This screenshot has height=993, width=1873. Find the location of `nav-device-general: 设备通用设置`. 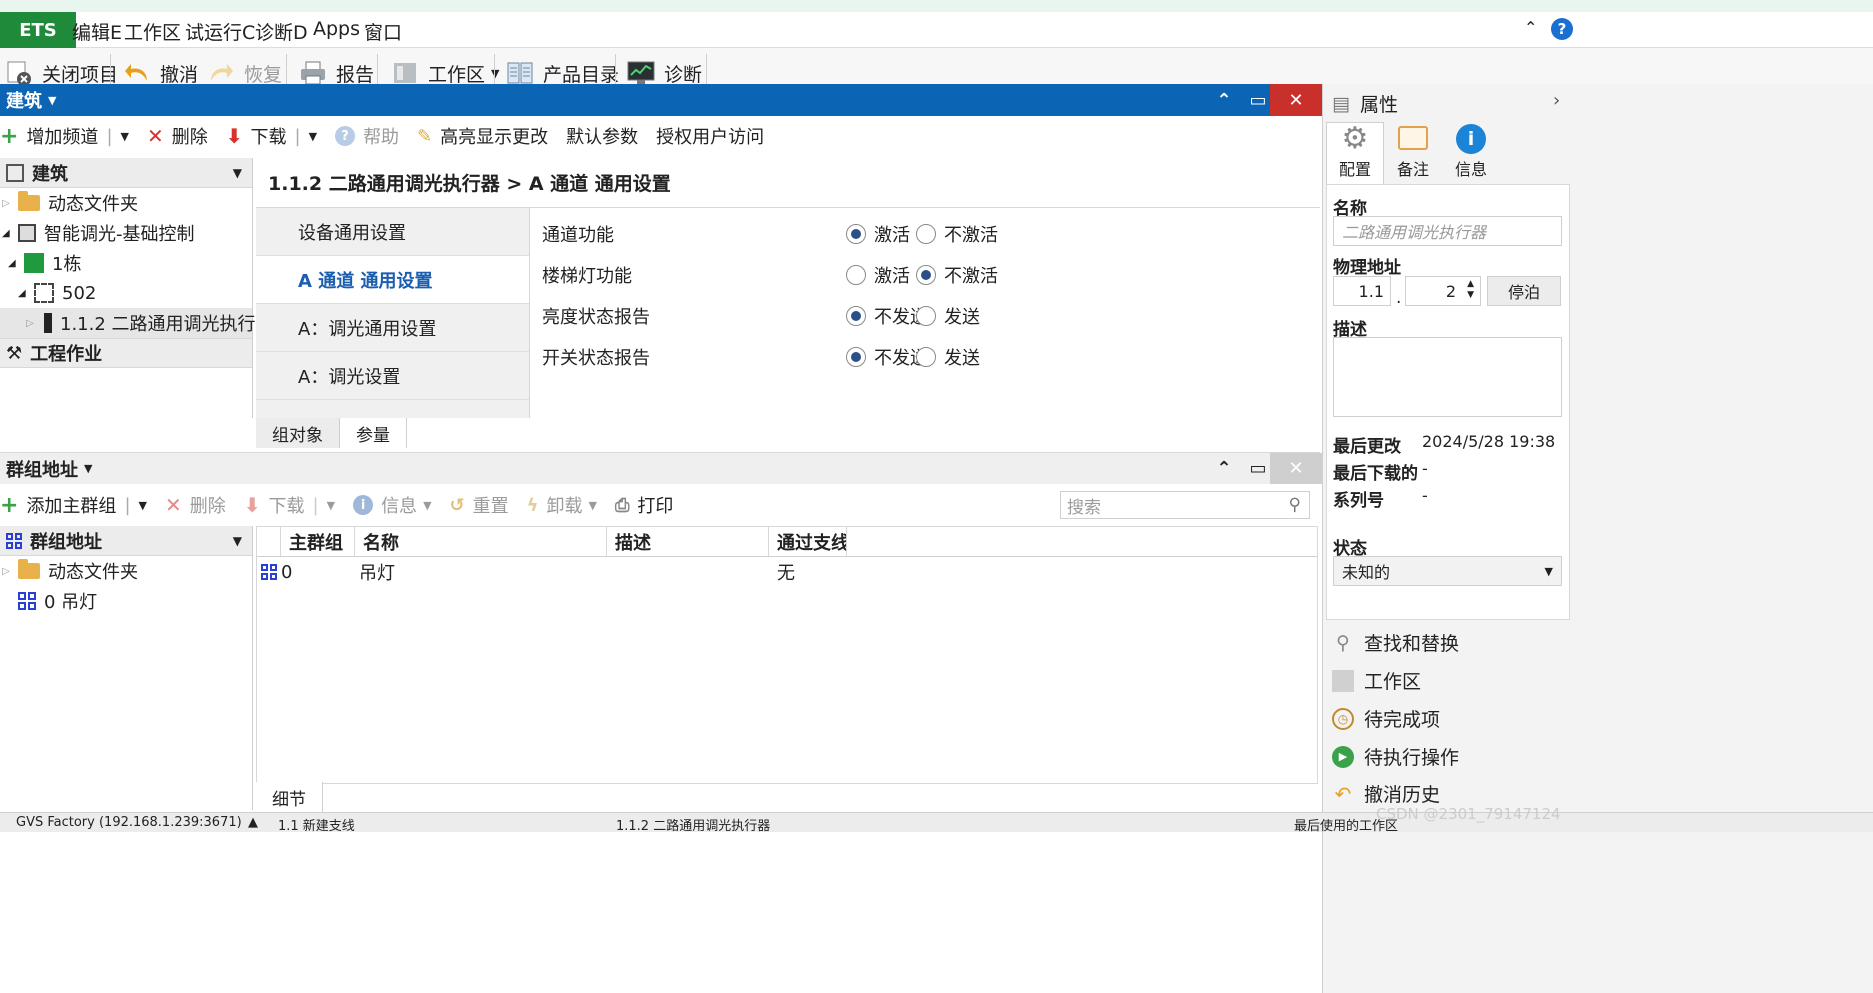

nav-device-general: 设备通用设置 is located at coordinates (392, 232).